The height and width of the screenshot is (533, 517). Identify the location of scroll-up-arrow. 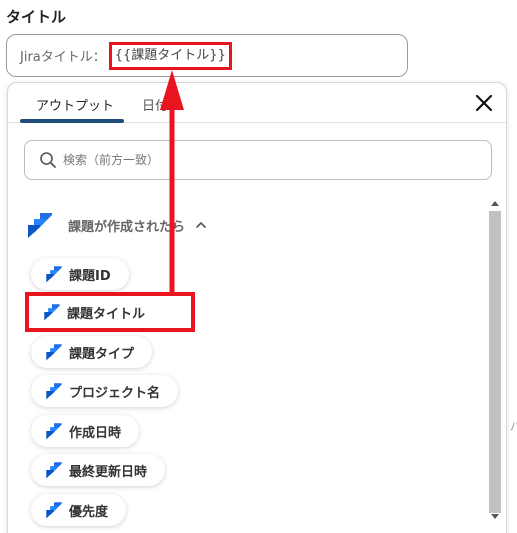
(495, 203).